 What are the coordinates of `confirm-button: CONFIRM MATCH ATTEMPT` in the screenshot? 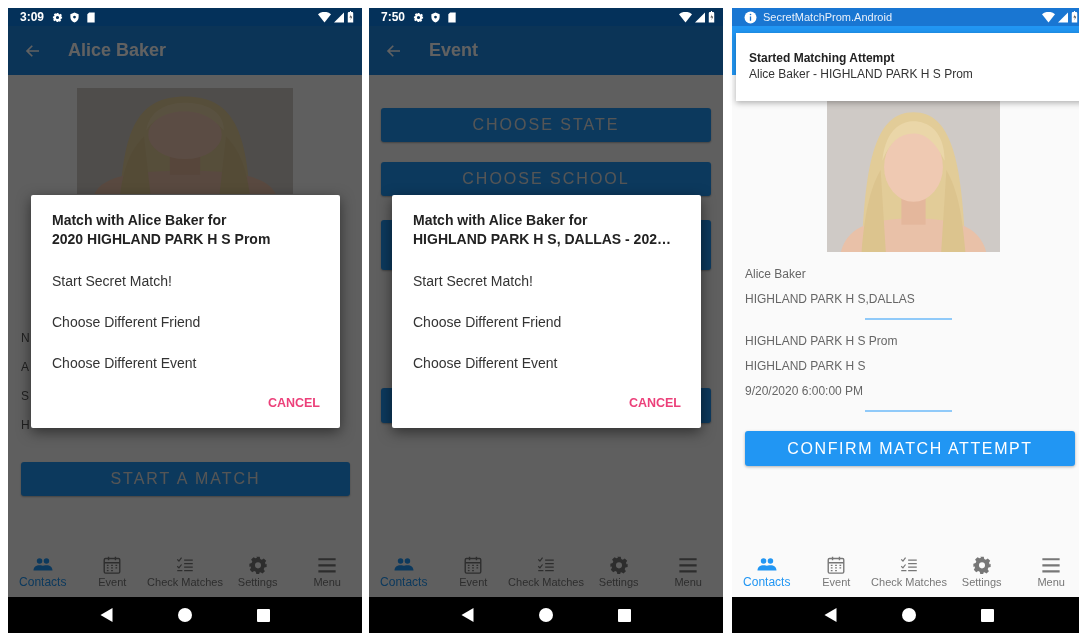 It's located at (910, 448).